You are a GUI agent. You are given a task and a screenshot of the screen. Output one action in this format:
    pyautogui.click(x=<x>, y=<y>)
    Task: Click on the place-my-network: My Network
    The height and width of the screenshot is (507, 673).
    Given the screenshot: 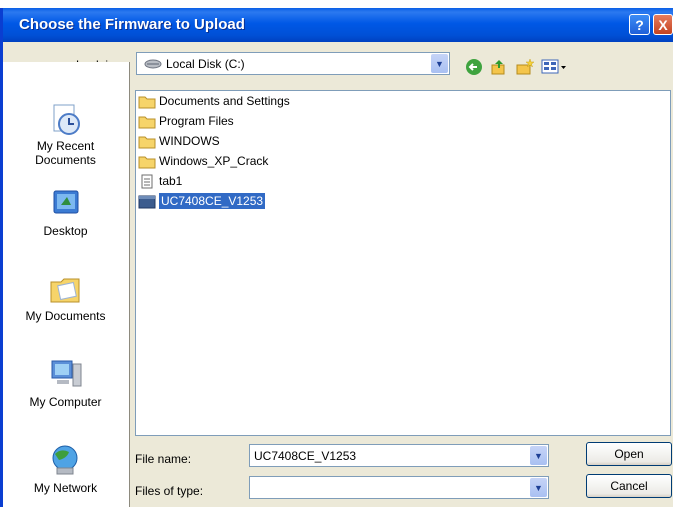 What is the action you would take?
    pyautogui.click(x=65, y=469)
    